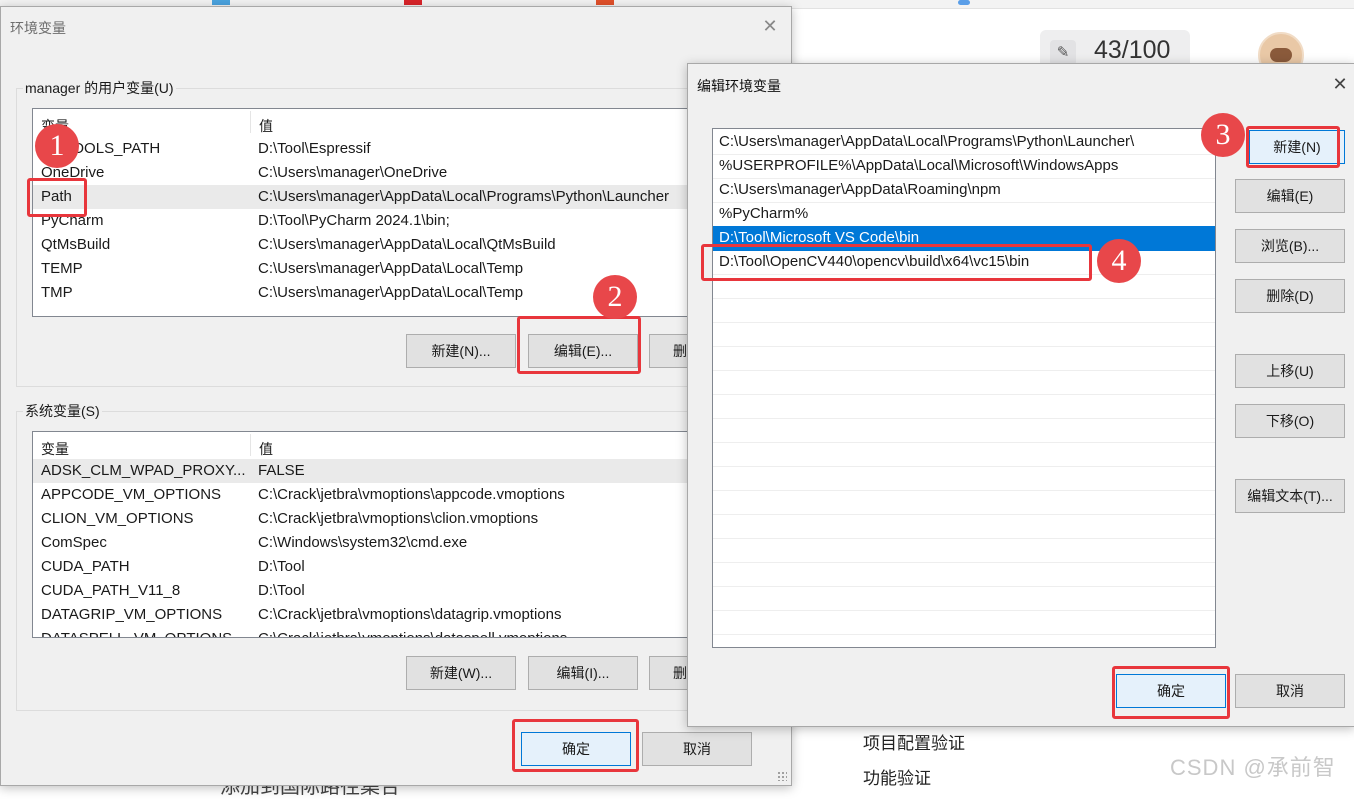 Image resolution: width=1354 pixels, height=799 pixels. I want to click on new-path-button: 新建(N), so click(1297, 147).